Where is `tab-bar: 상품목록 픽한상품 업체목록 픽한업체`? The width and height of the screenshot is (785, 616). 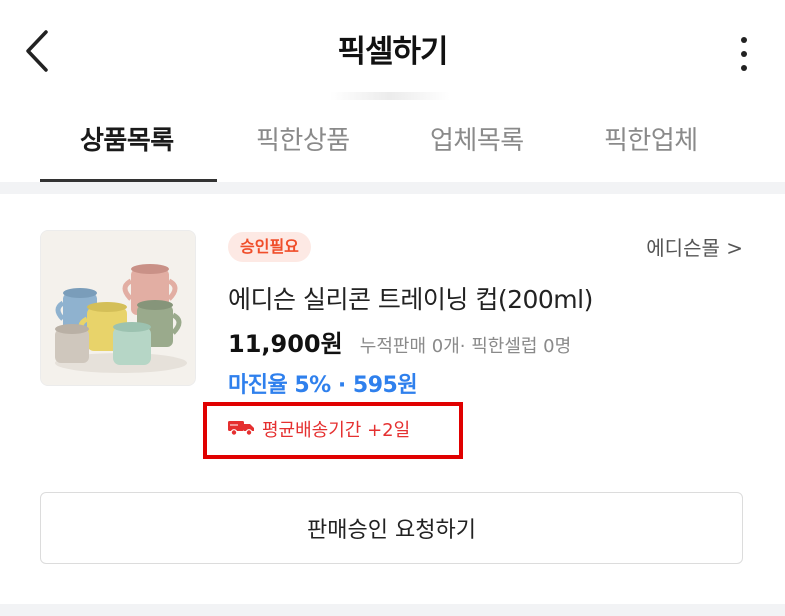 tab-bar: 상품목록 픽한상품 업체목록 픽한업체 is located at coordinates (392, 143).